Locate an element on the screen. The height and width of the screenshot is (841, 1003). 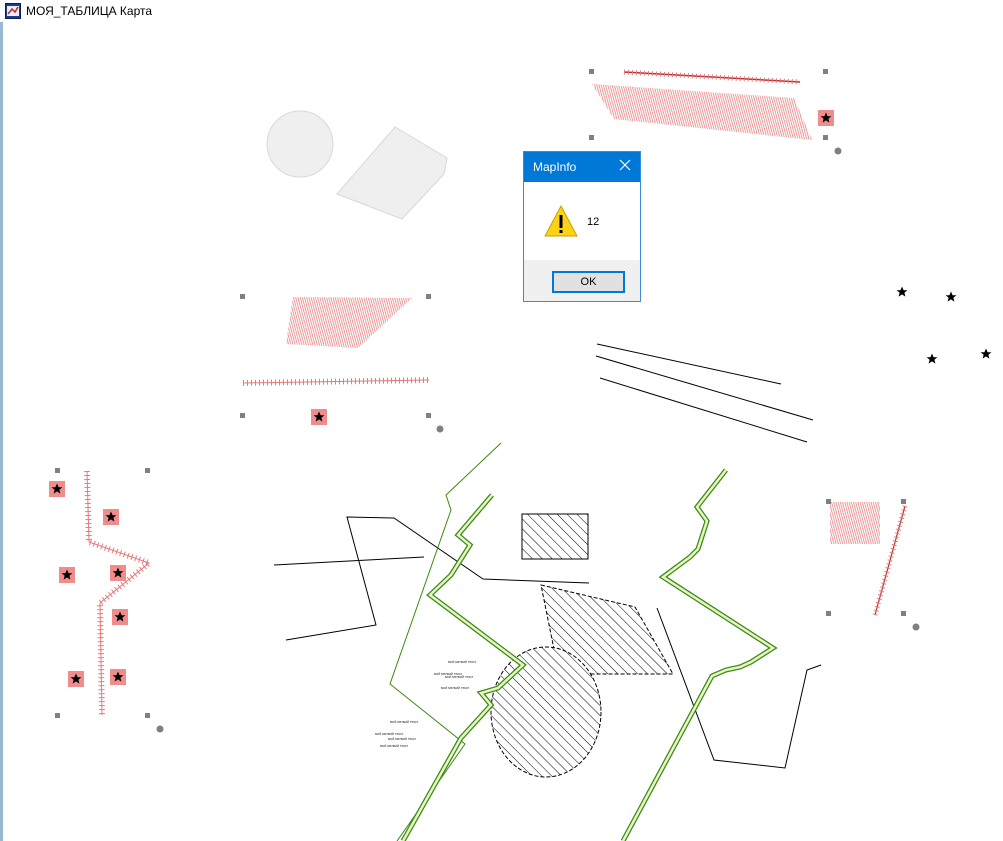
dialog-message: 12 is located at coordinates (593, 222).